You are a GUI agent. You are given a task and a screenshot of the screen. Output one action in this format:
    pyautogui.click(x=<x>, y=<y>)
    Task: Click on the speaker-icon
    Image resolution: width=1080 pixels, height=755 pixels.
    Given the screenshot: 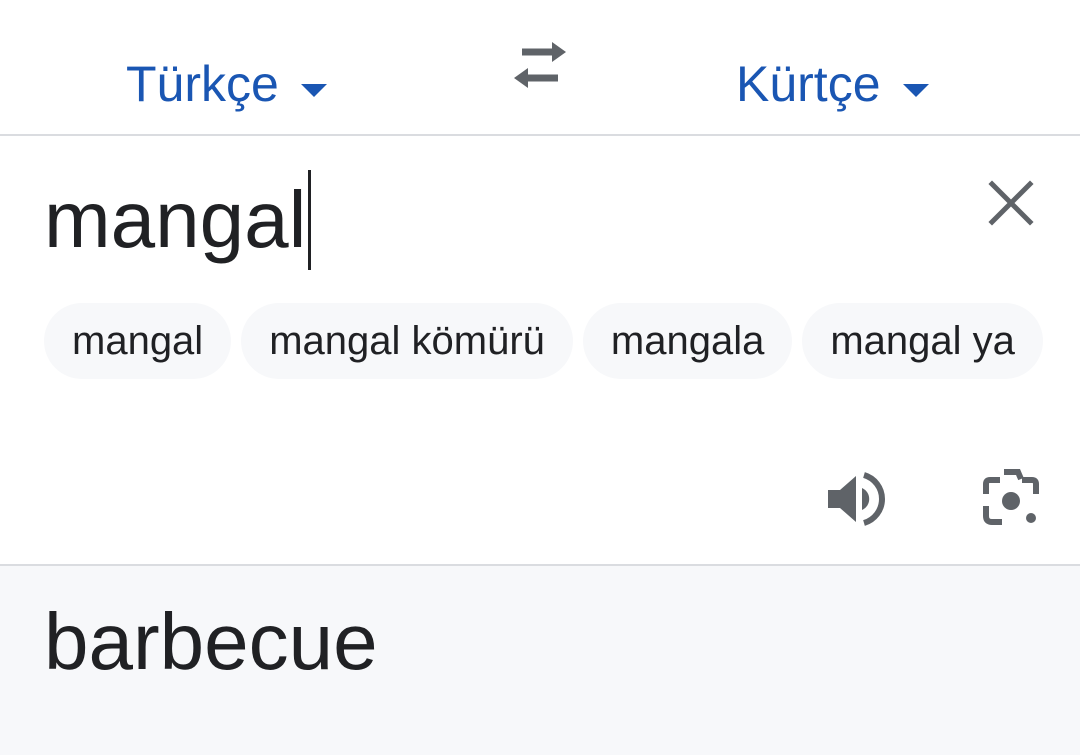 What is the action you would take?
    pyautogui.click(x=856, y=499)
    